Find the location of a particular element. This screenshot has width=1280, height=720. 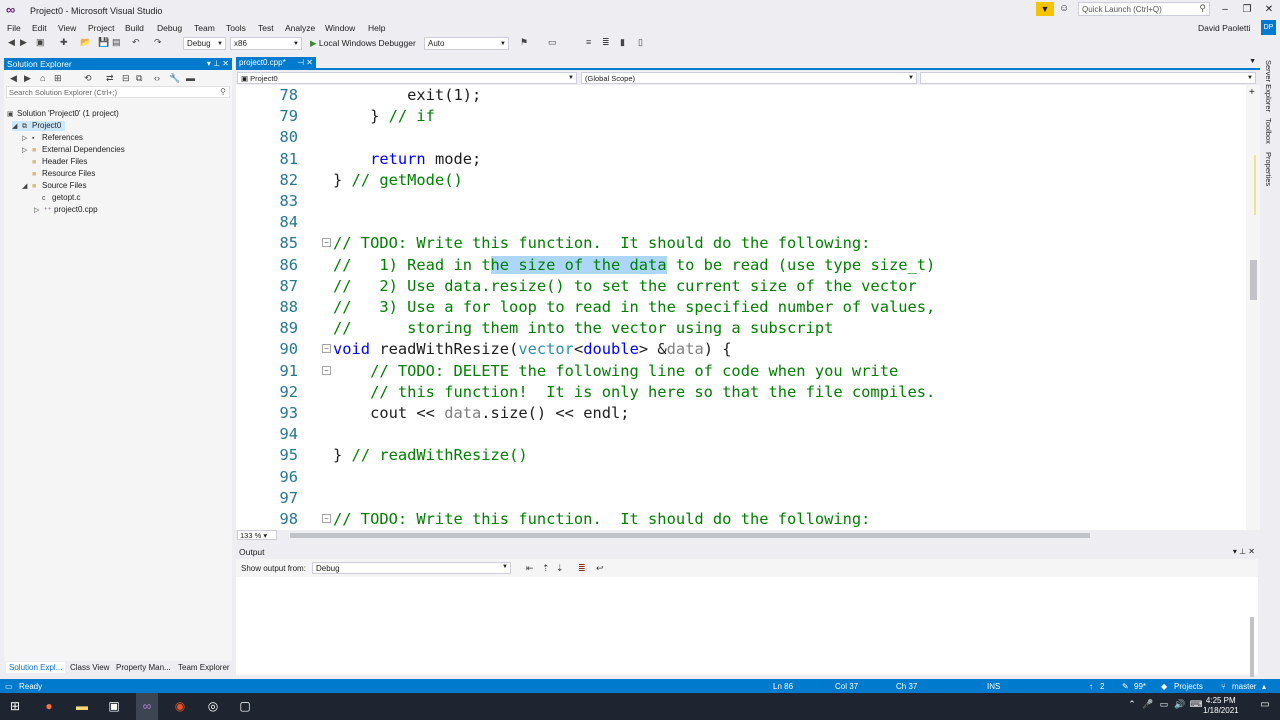

output-text-area is located at coordinates (747, 627).